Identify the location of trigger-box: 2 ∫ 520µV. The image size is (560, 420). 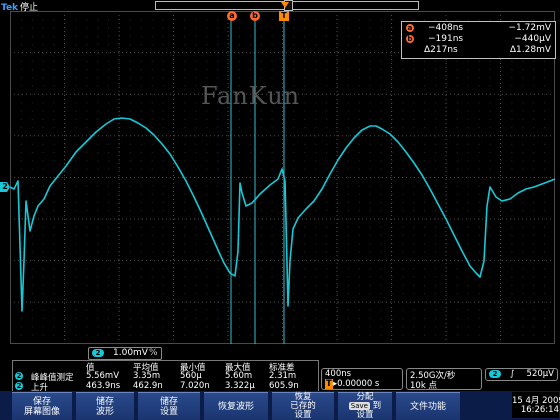
(521, 374).